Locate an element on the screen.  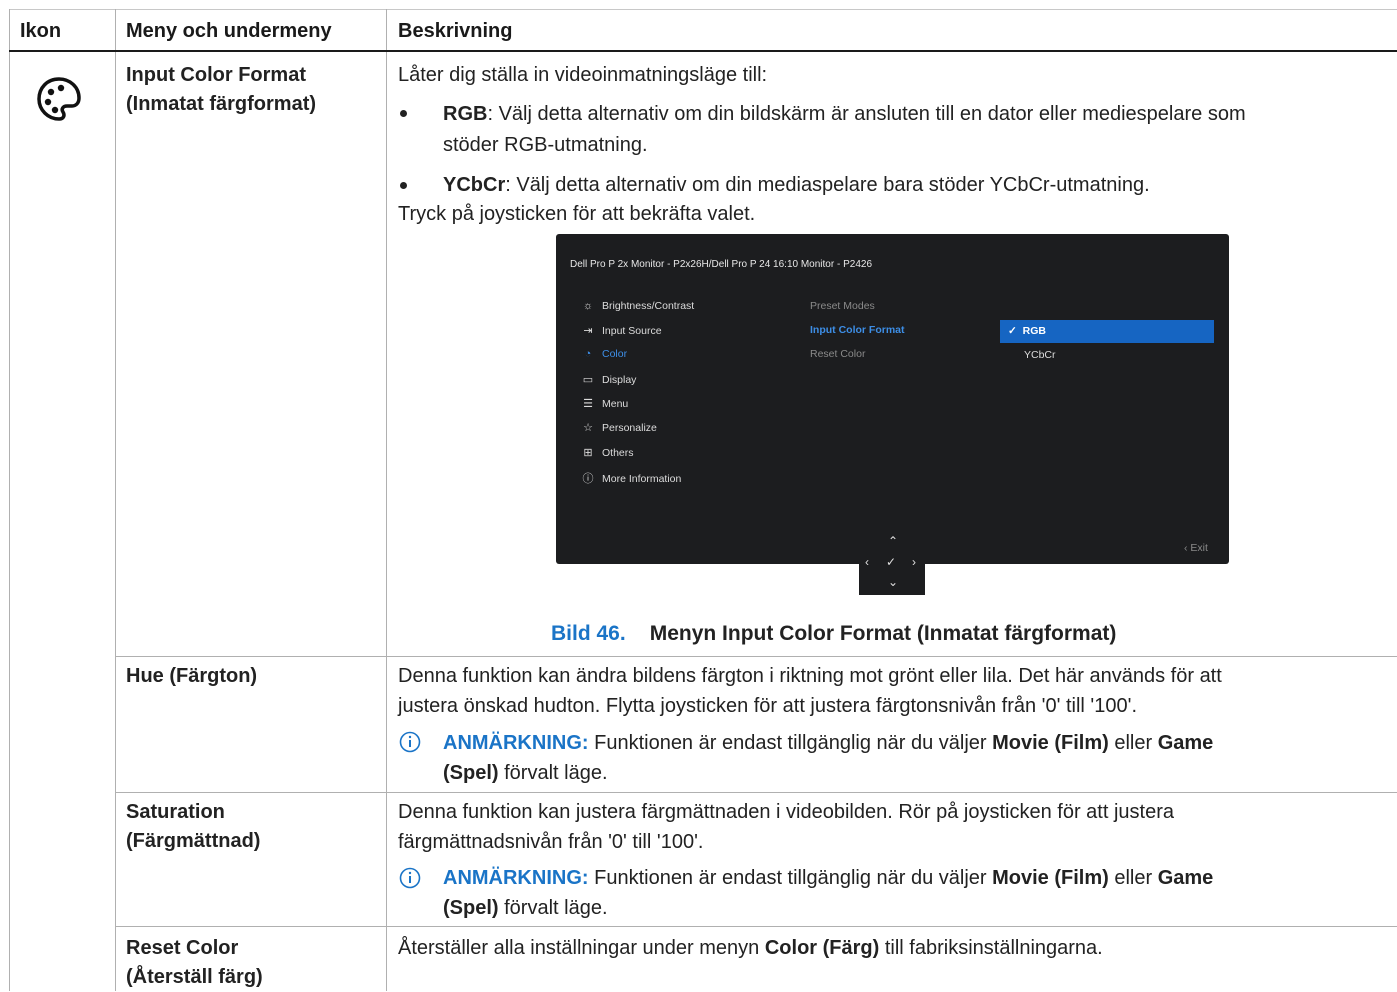
header-description-column: Beskrivning is located at coordinates (455, 31).